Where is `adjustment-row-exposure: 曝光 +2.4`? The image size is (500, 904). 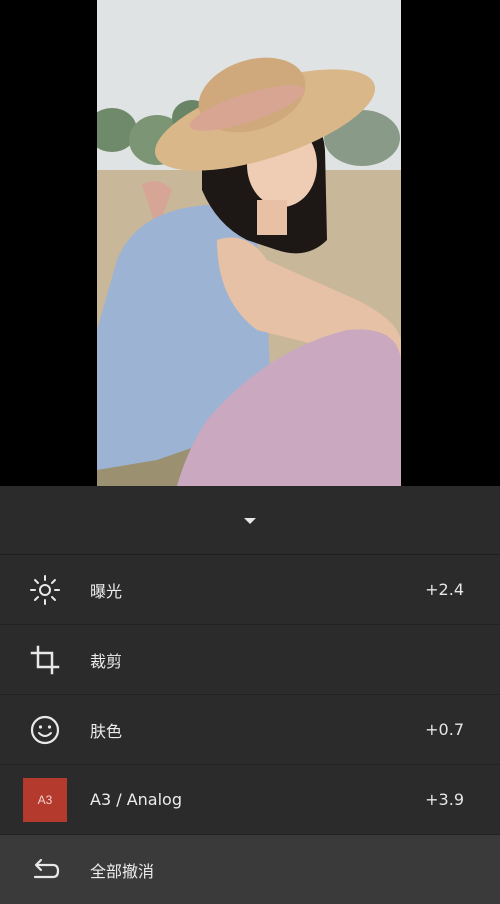 adjustment-row-exposure: 曝光 +2.4 is located at coordinates (250, 590).